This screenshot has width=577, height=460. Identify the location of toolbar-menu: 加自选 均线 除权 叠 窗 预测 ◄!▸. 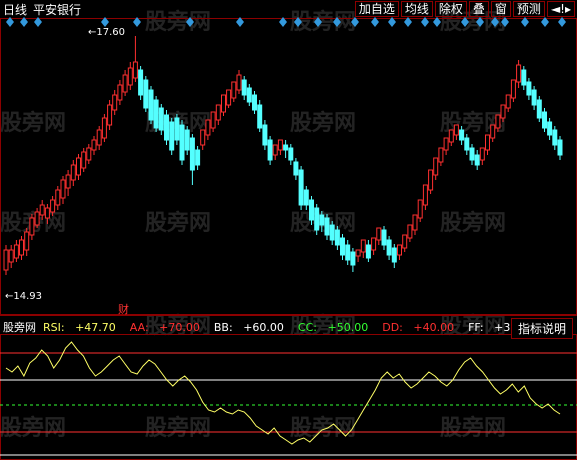
(464, 9).